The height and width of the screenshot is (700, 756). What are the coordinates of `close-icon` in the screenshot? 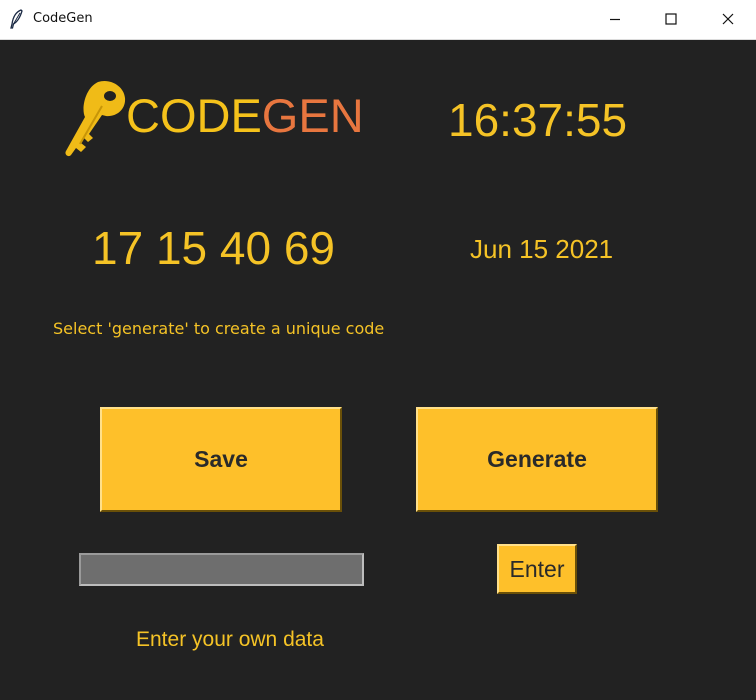 It's located at (728, 19).